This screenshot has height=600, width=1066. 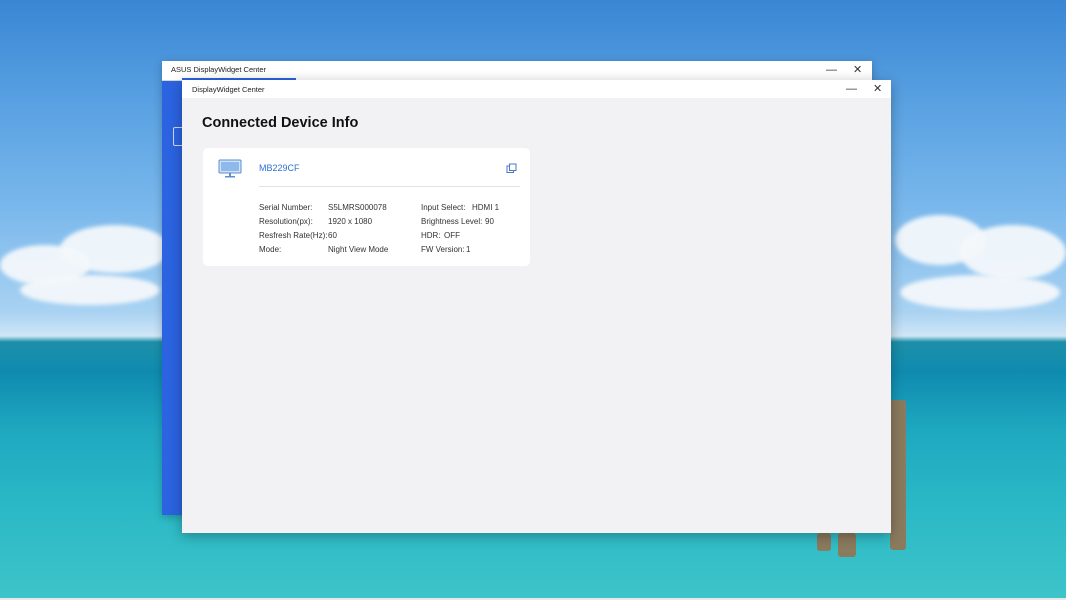 I want to click on input-select-value: HDMI 1, so click(x=486, y=207).